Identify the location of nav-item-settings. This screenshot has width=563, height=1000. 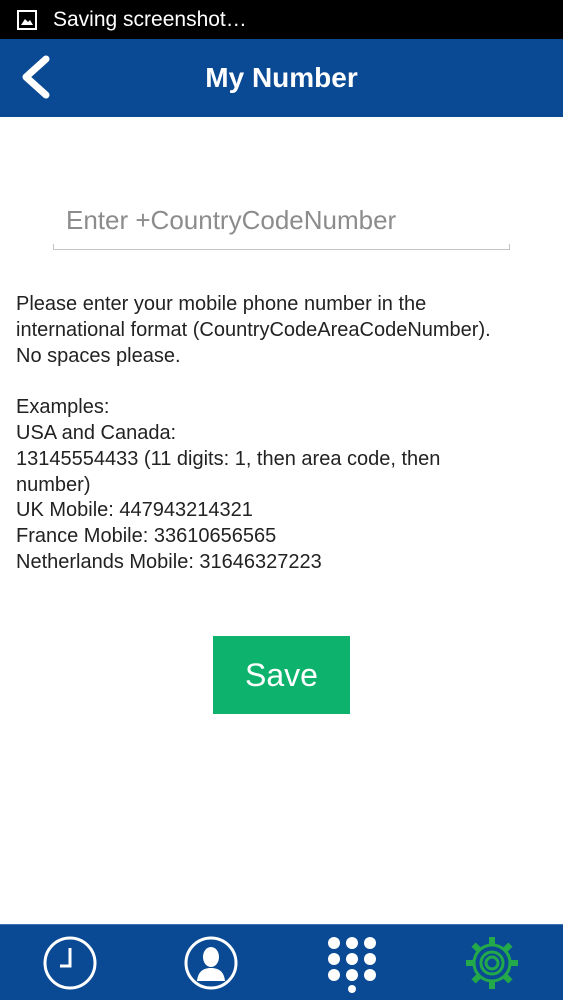
(492, 963).